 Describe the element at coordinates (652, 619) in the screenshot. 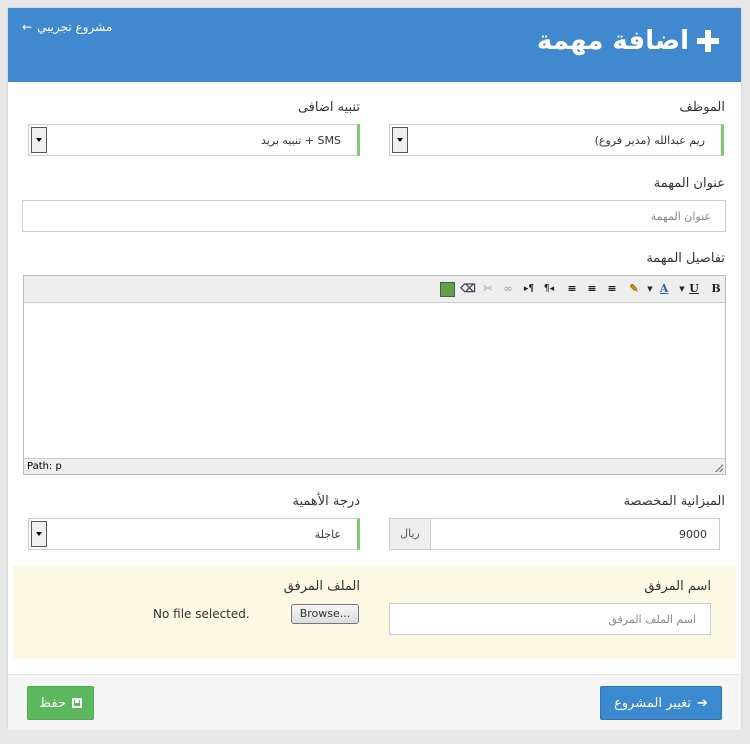

I see `attachment-name-placeholder: اسم الملف المرفق` at that location.